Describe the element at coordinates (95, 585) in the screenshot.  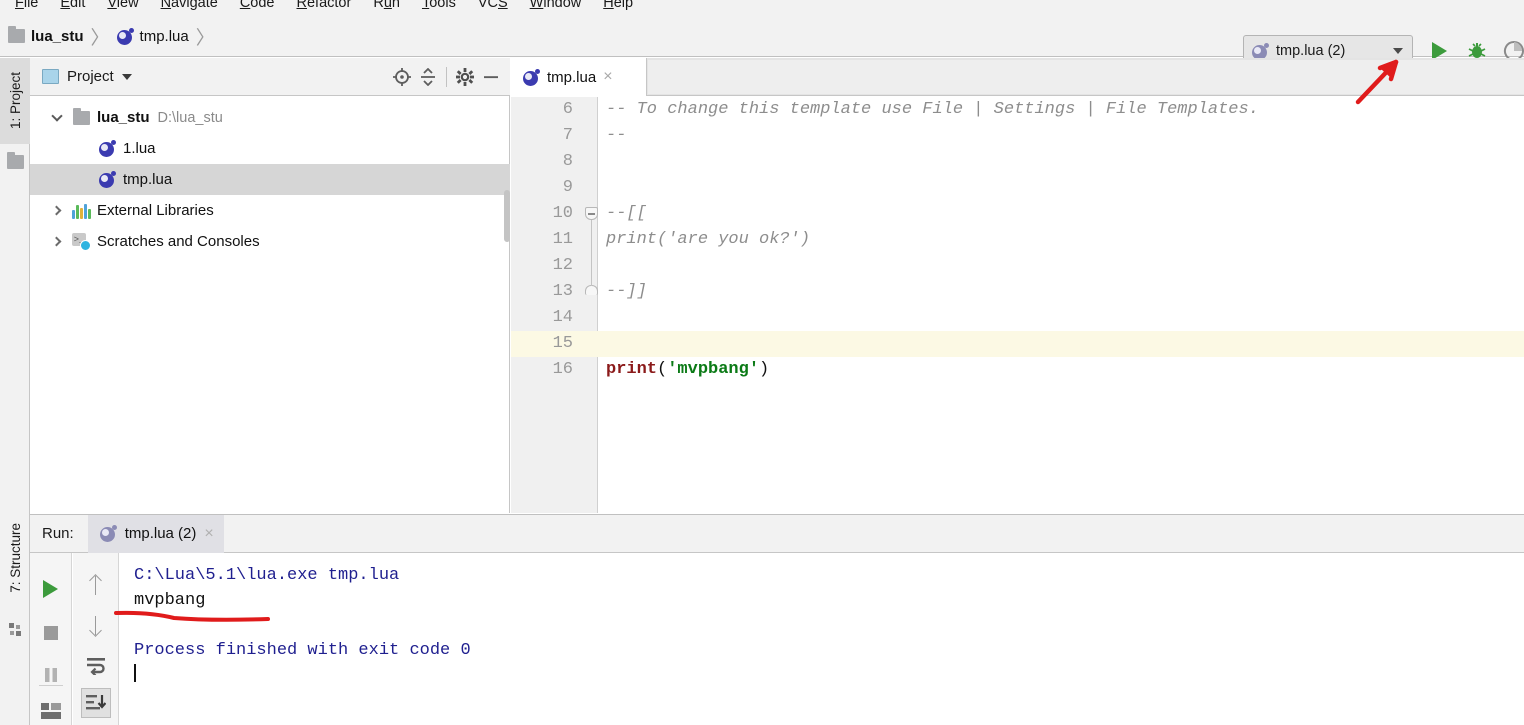
I see `scroll-up-button` at that location.